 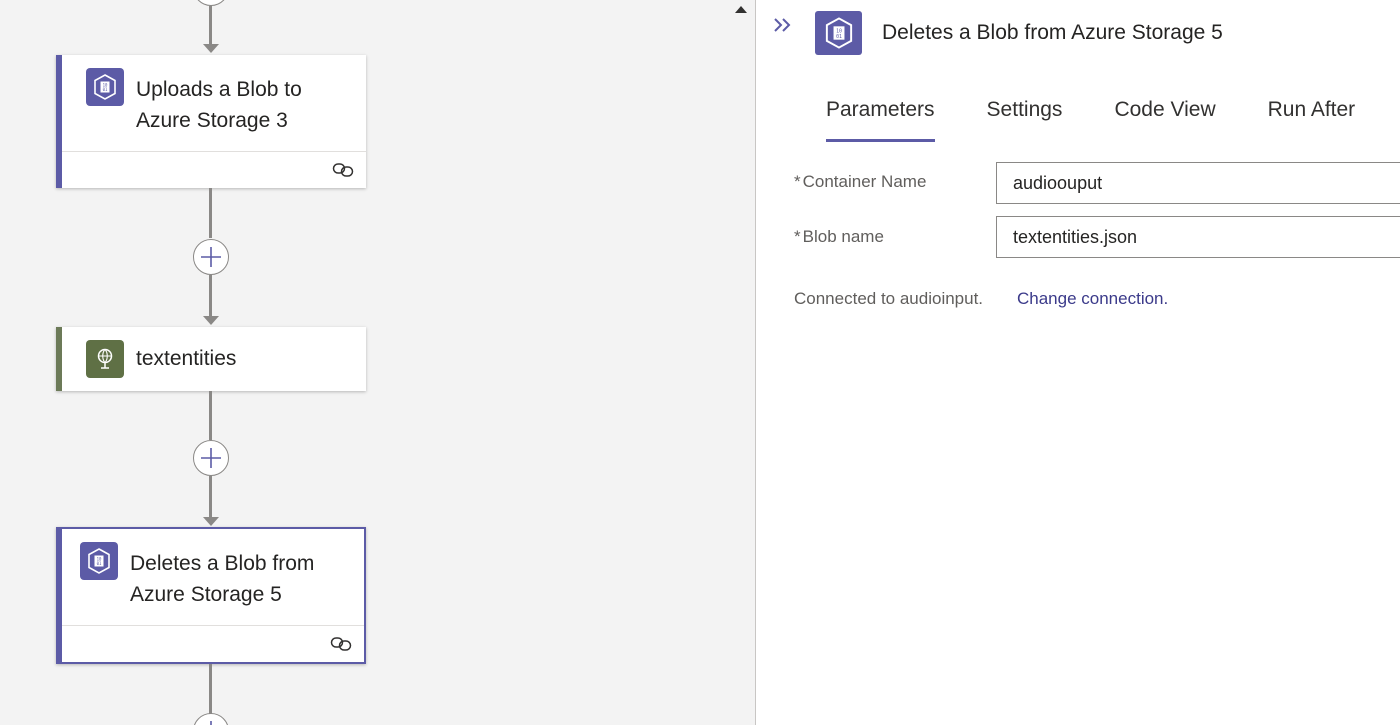 What do you see at coordinates (105, 359) in the screenshot?
I see `globe-variable-icon` at bounding box center [105, 359].